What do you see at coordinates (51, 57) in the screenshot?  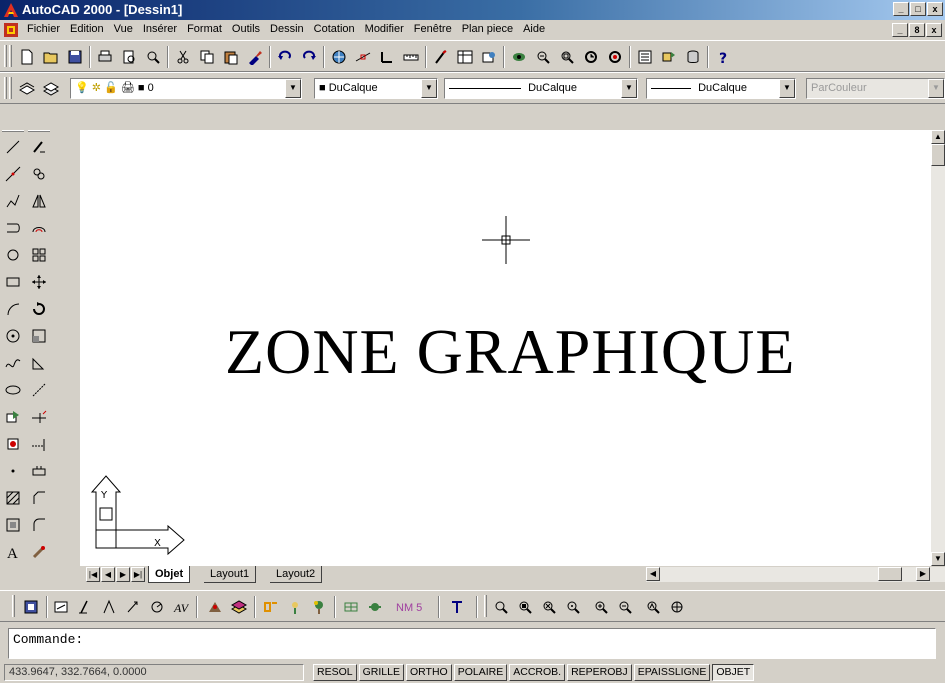 I see `open-folder-icon` at bounding box center [51, 57].